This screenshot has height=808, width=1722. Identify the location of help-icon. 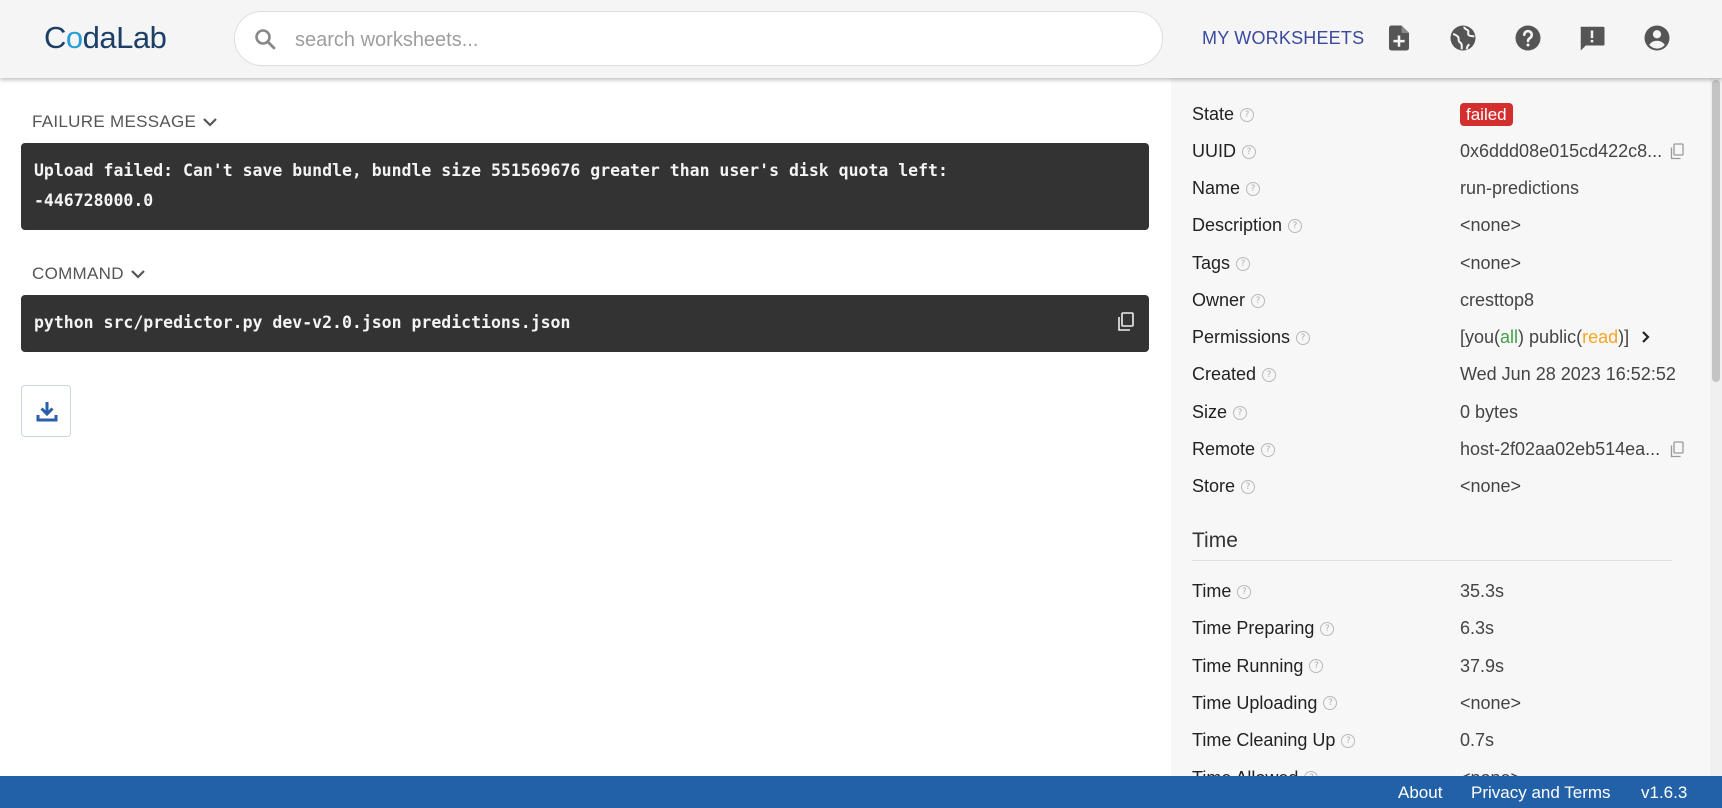
(1528, 38).